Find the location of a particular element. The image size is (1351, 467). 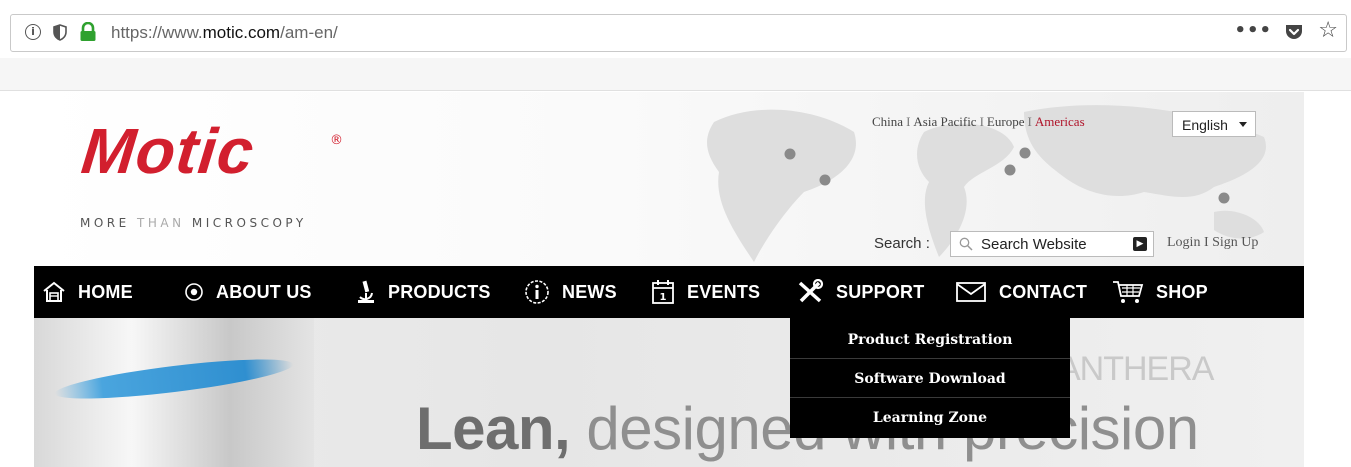

menu-item-product-registration: Product Registration is located at coordinates (930, 339).